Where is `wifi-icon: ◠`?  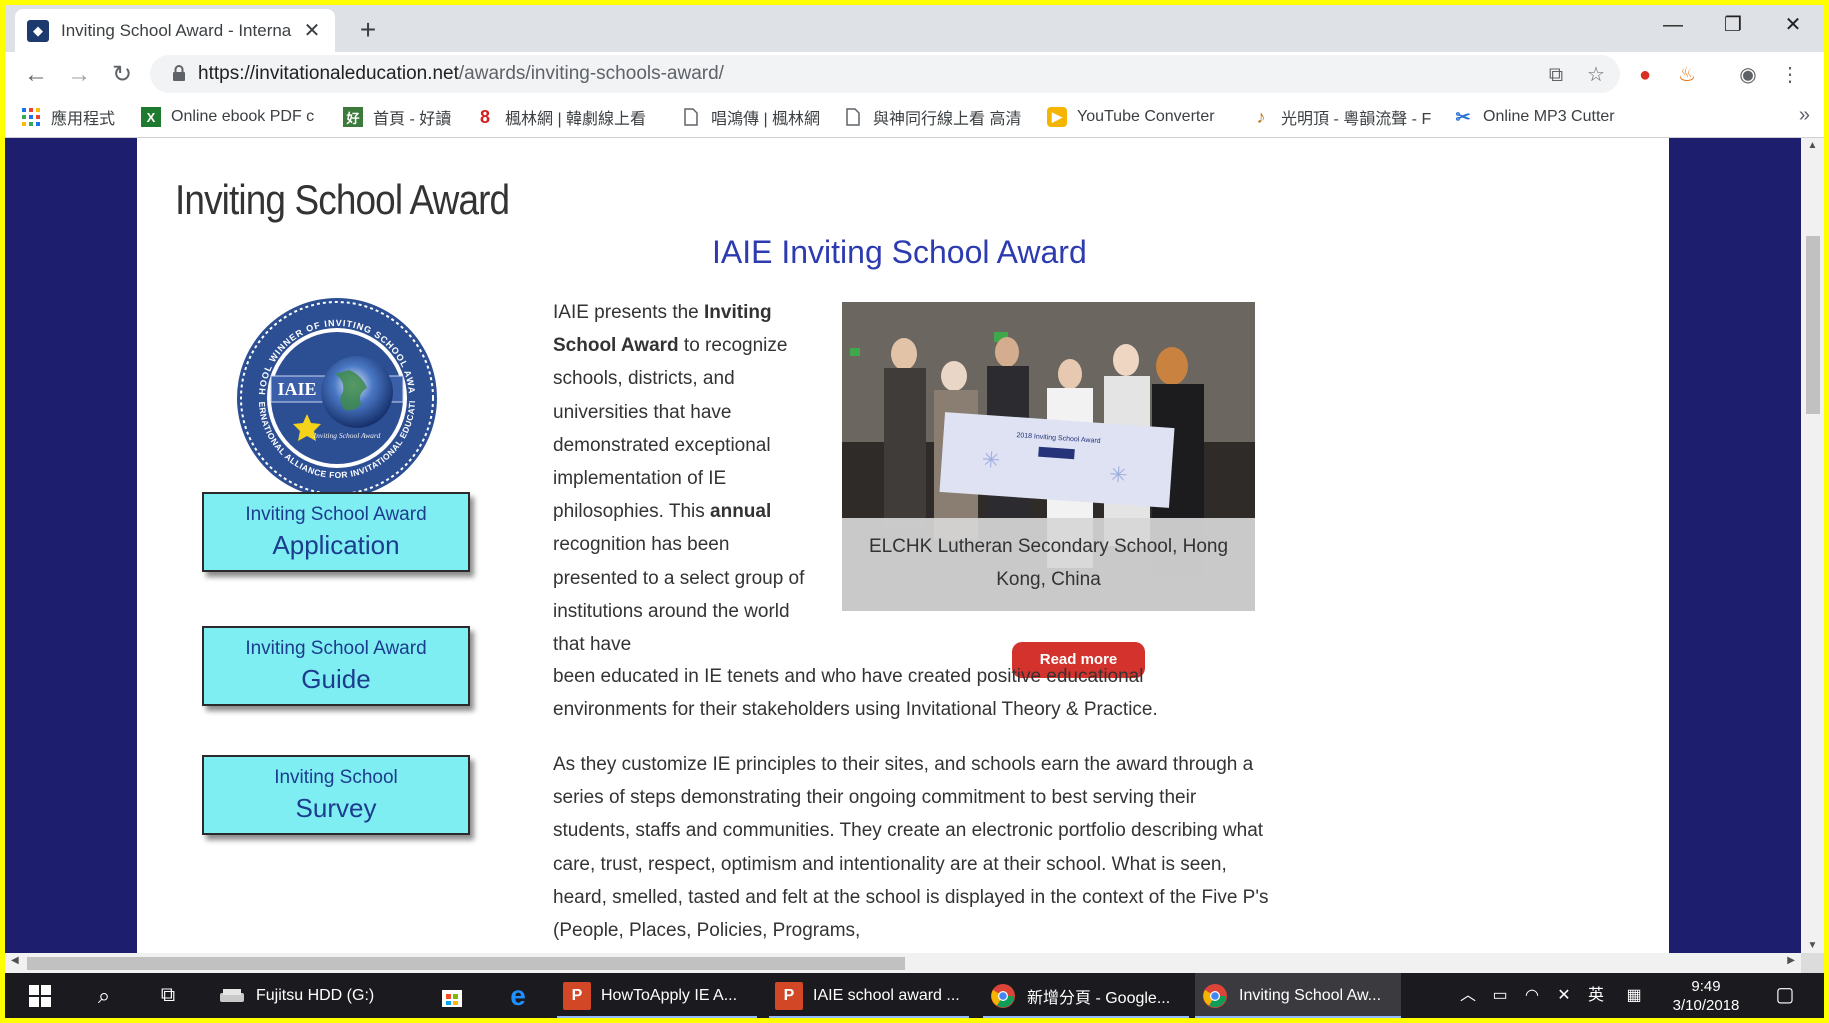 wifi-icon: ◠ is located at coordinates (1532, 995).